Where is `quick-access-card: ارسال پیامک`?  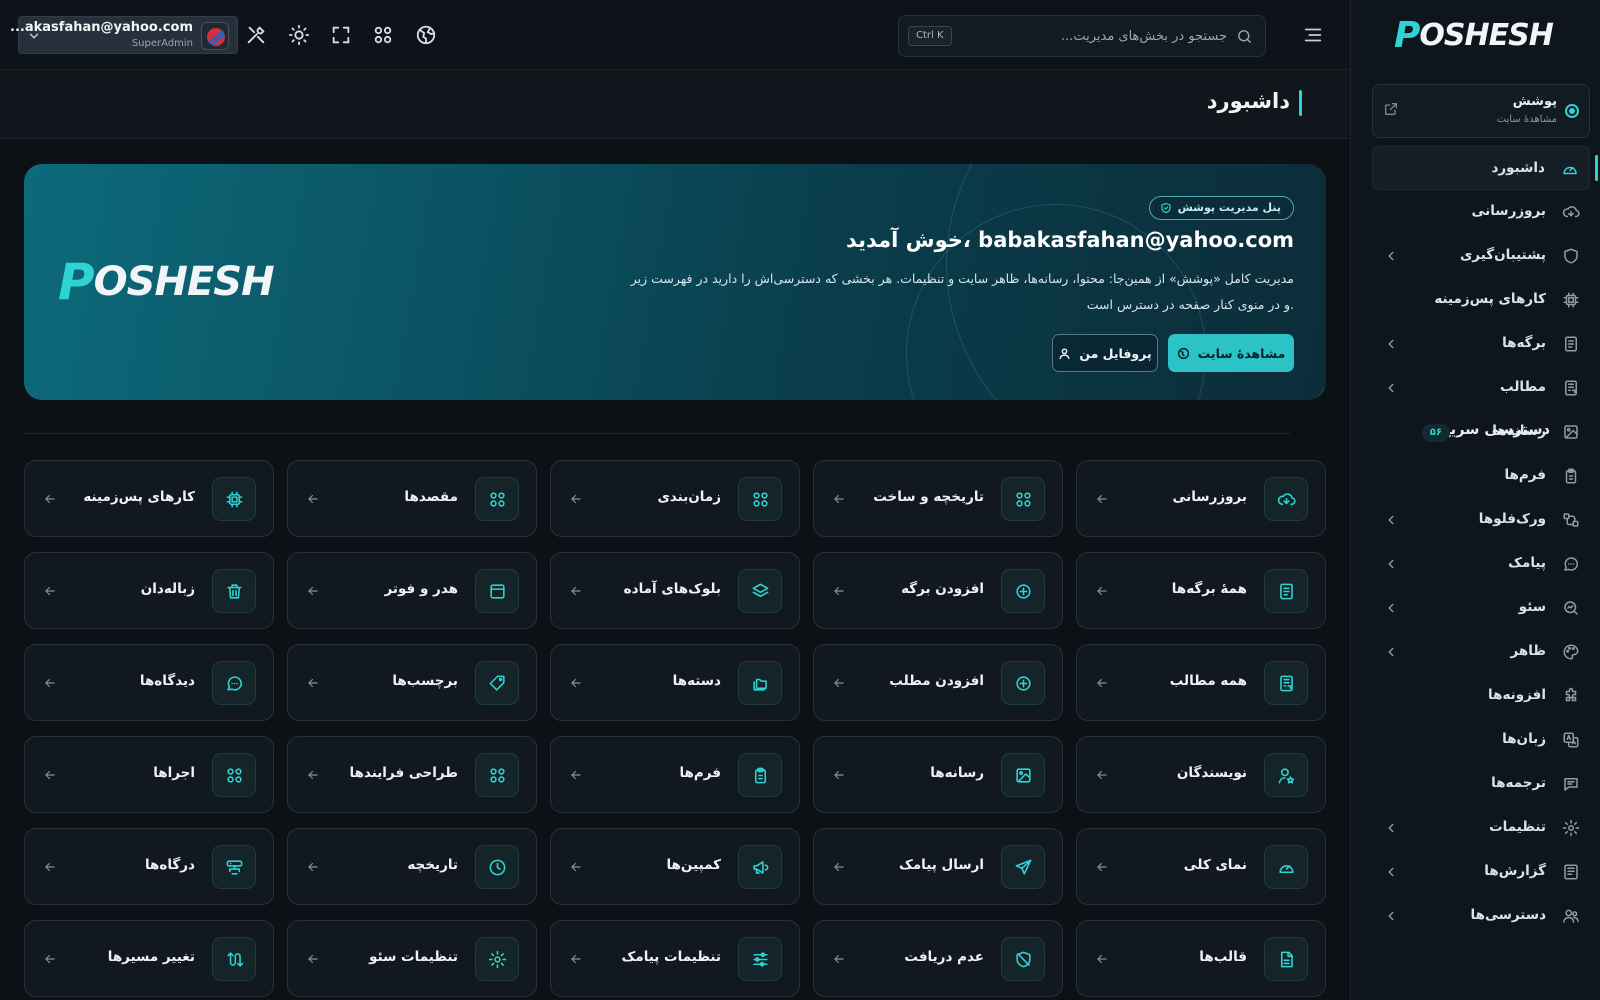
quick-access-card: ارسال پیامک is located at coordinates (938, 866).